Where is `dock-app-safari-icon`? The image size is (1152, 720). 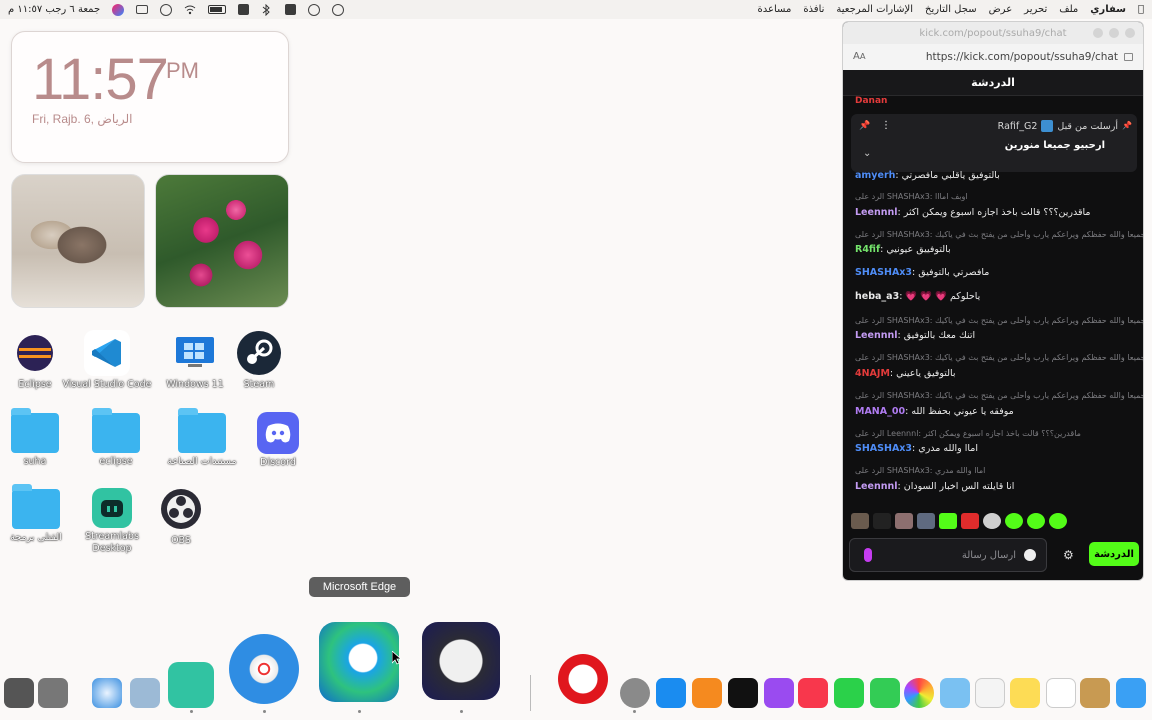
dock-app-safari-icon is located at coordinates (107, 693).